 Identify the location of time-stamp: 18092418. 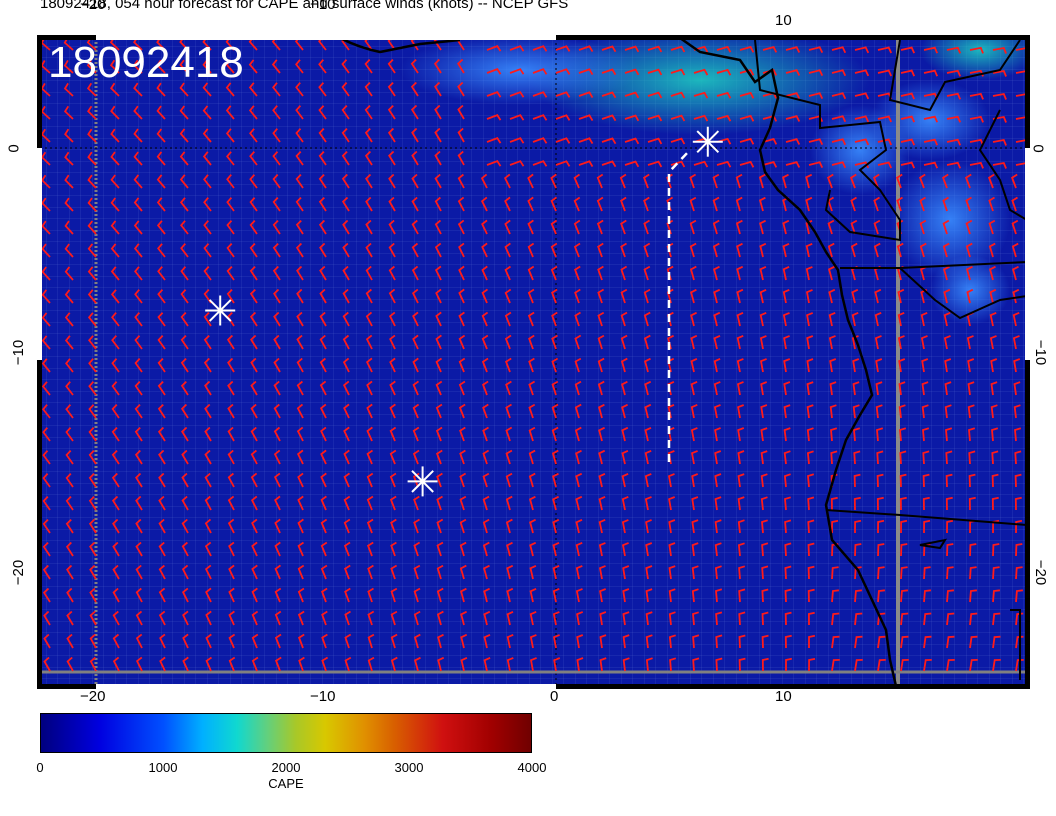
(146, 62).